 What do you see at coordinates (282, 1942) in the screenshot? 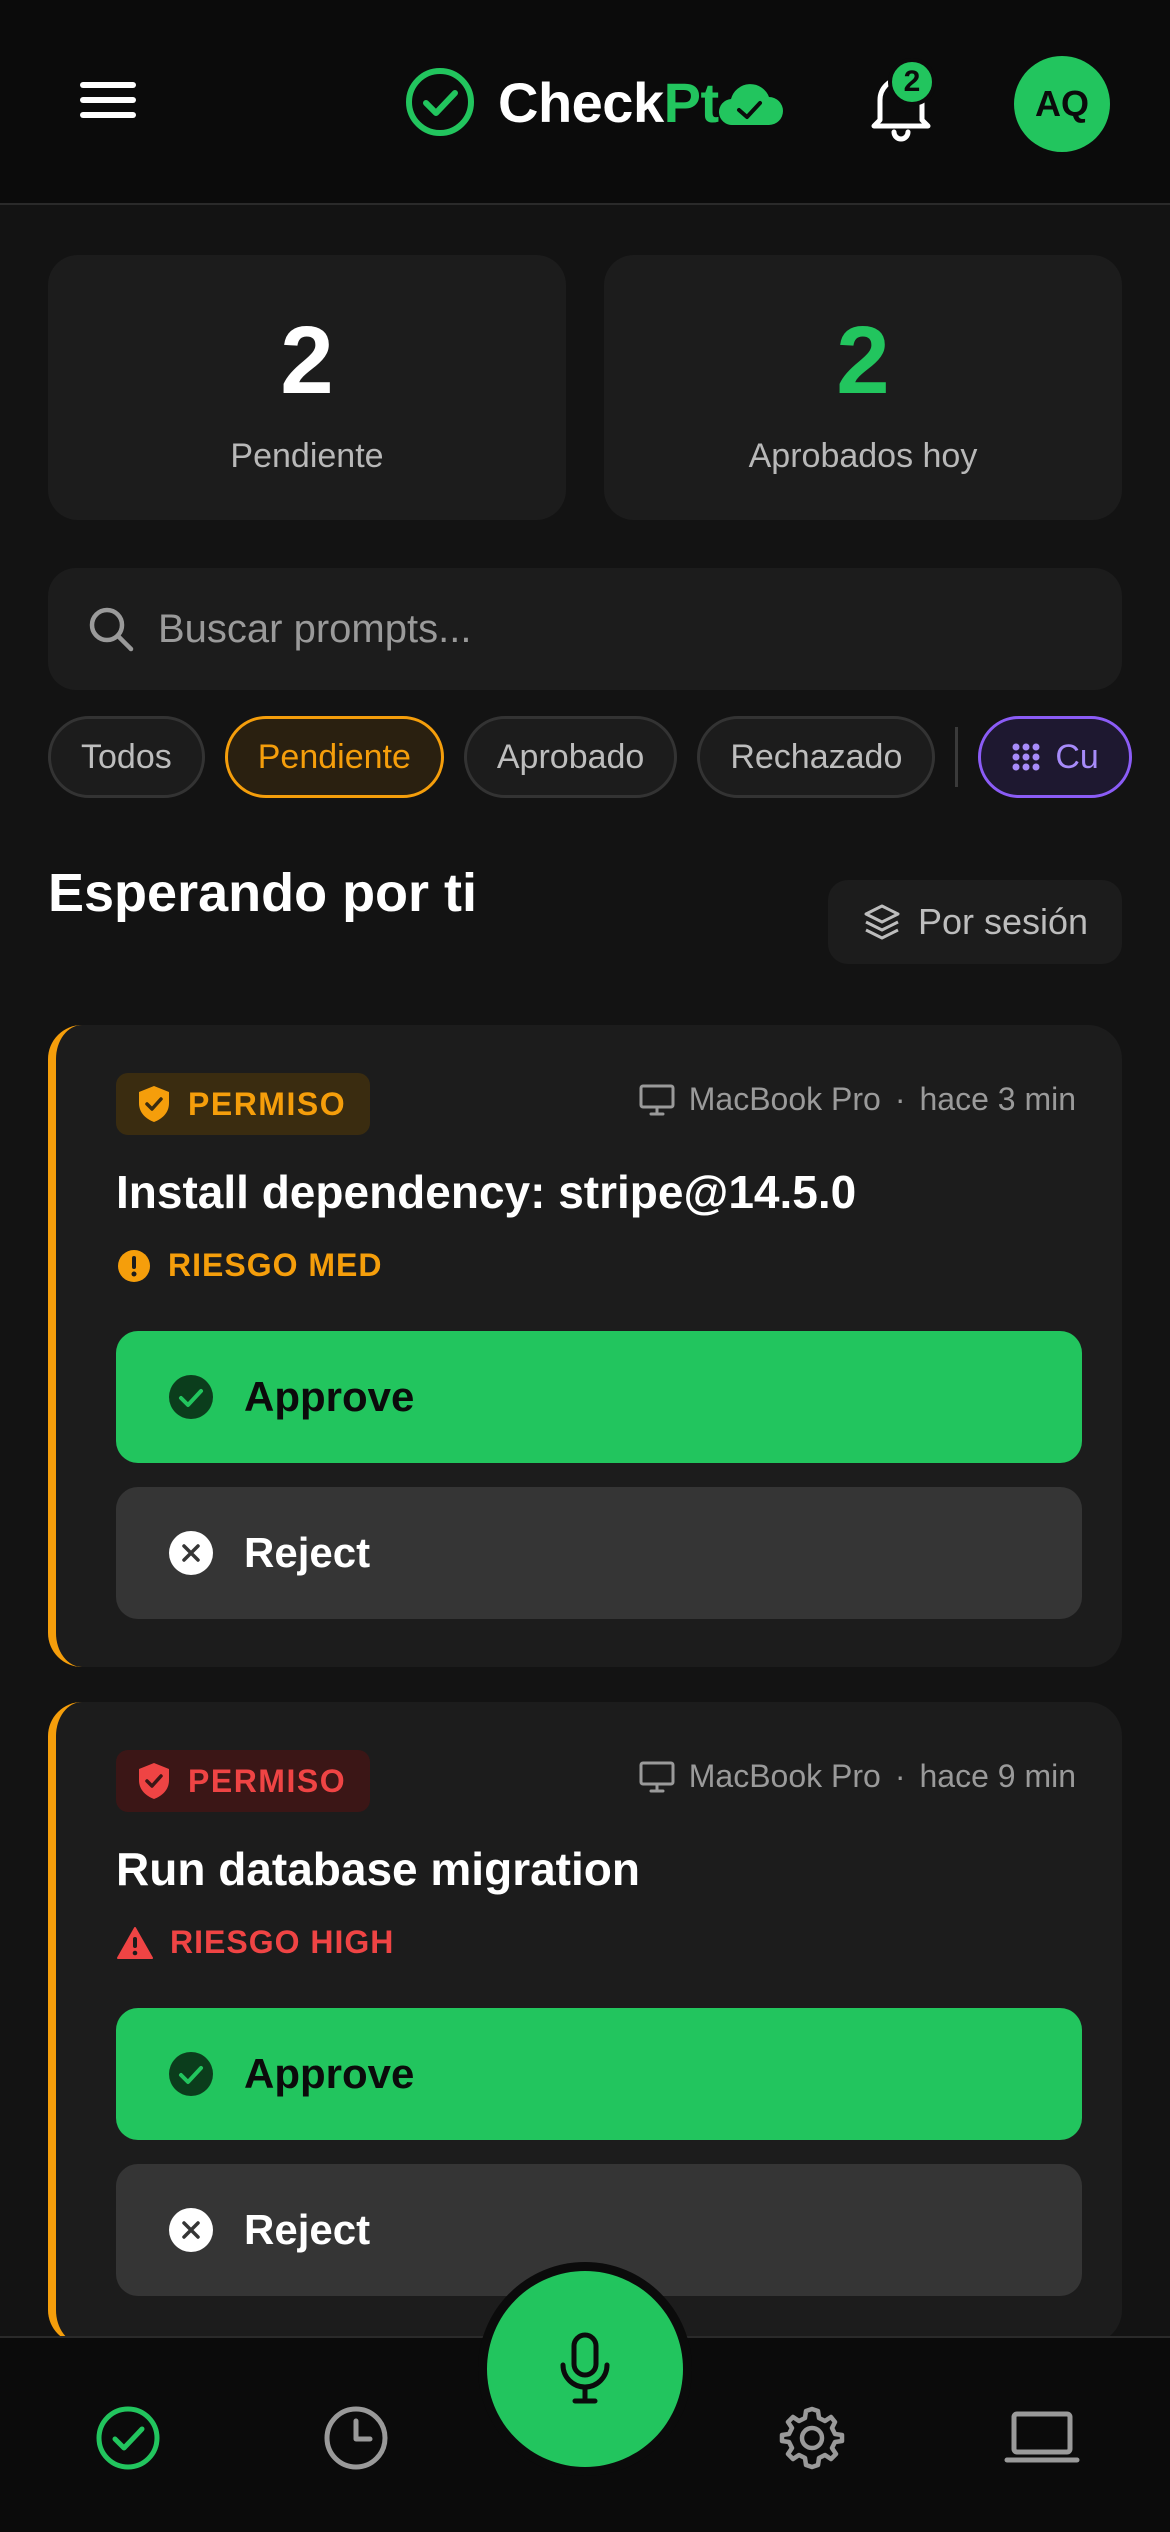
I see `risk-label: RIESGO HIGH` at bounding box center [282, 1942].